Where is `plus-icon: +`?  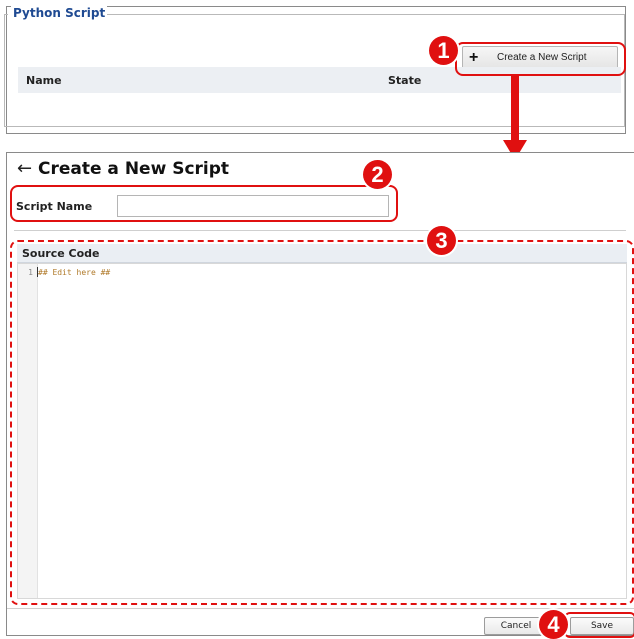
plus-icon: + is located at coordinates (474, 57).